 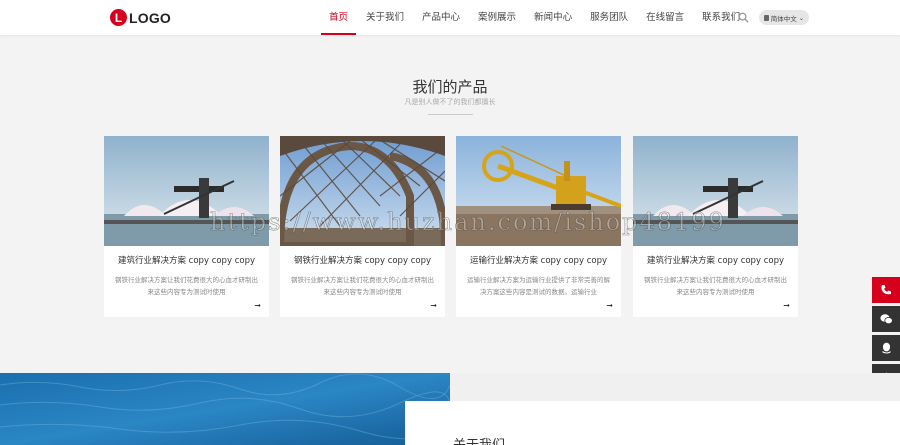 I want to click on nav-item-message: 在线留言, so click(x=665, y=17).